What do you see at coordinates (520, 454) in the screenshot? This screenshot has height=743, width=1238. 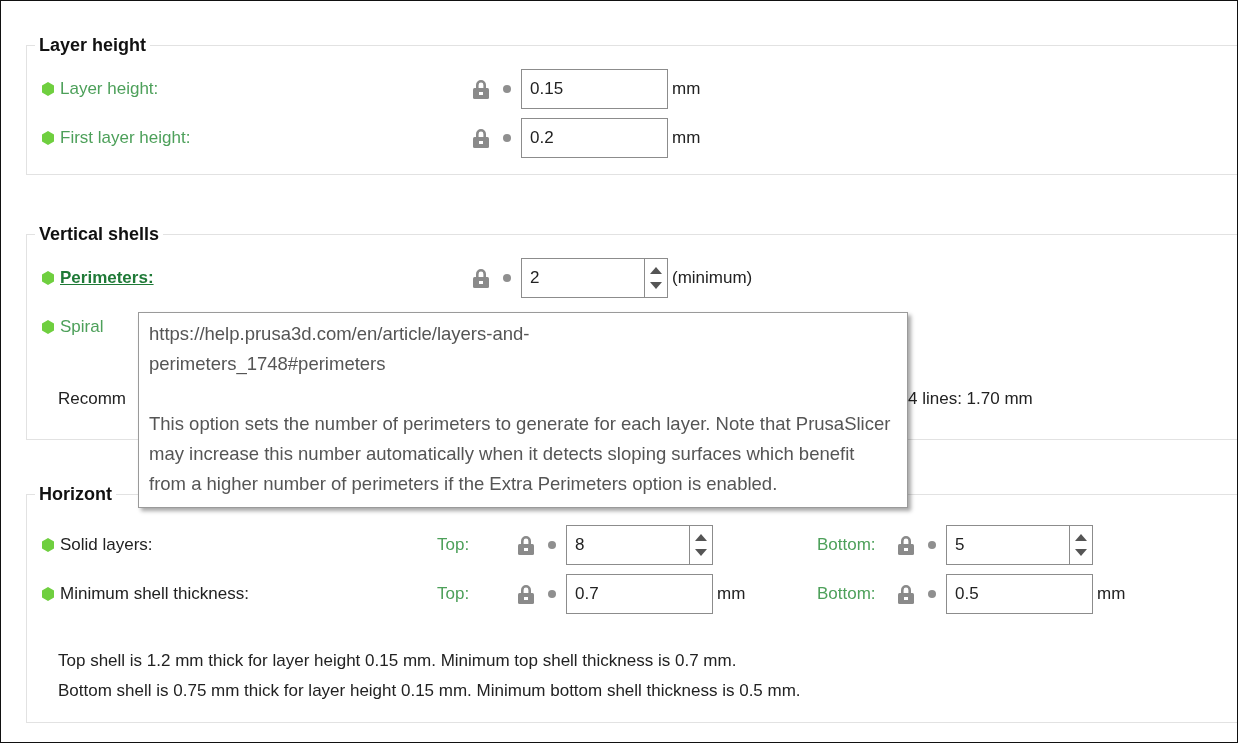 I see `tooltip-text: This option sets the number of perimeters to generate for each layer. Note that PrusaSlicer may increase this number automatically when it detects sloping surfaces which benefit from a higher number of perimeters if the Extra Perimeters option is enabled.` at bounding box center [520, 454].